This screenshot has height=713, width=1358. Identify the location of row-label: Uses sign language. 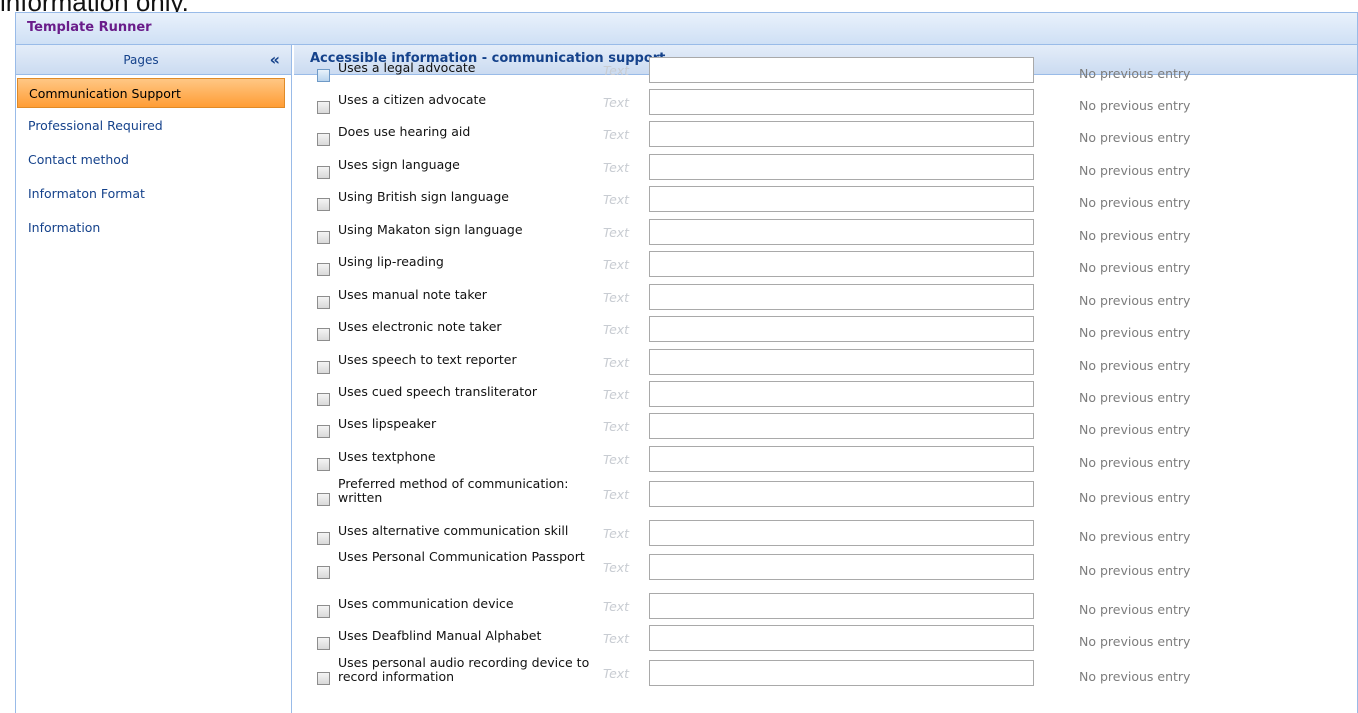
(399, 164).